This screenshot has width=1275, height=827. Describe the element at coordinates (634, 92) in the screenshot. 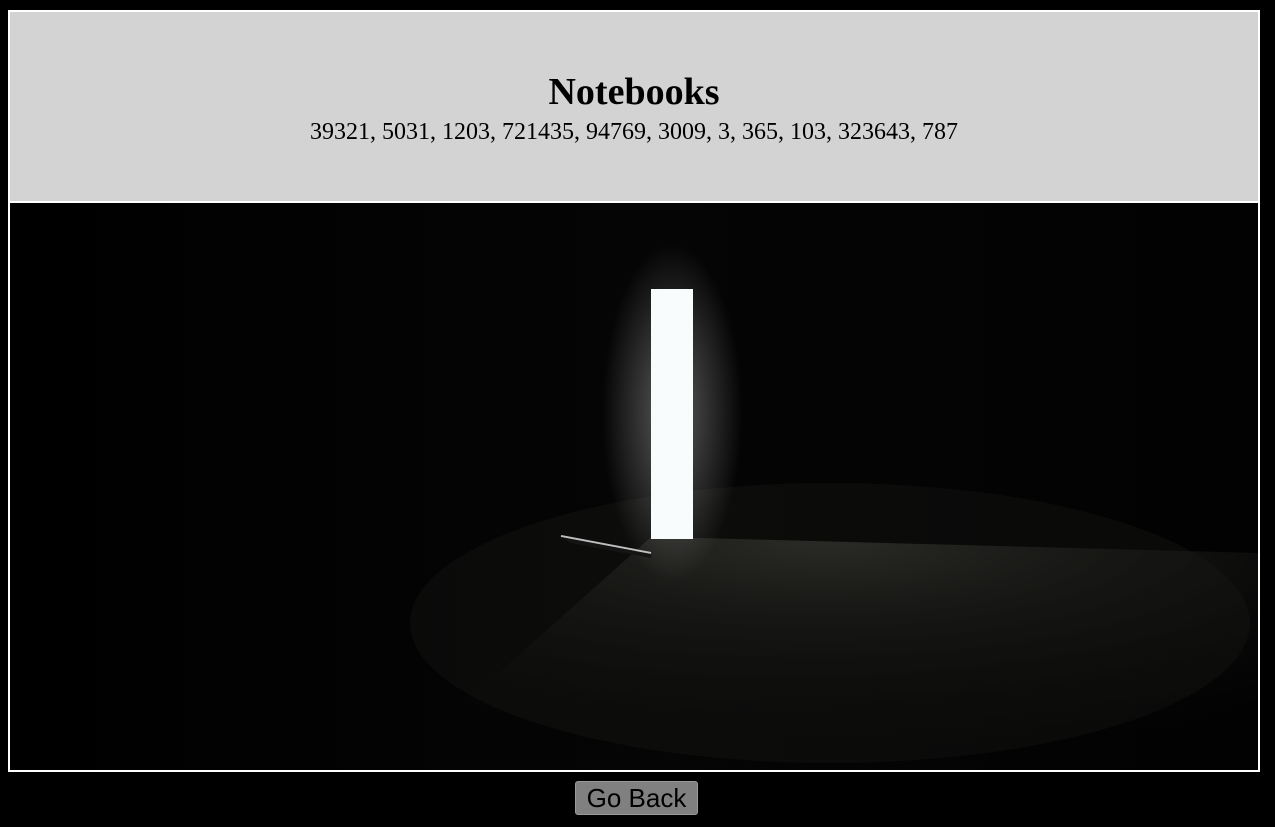

I see `page-title: Notebooks` at that location.